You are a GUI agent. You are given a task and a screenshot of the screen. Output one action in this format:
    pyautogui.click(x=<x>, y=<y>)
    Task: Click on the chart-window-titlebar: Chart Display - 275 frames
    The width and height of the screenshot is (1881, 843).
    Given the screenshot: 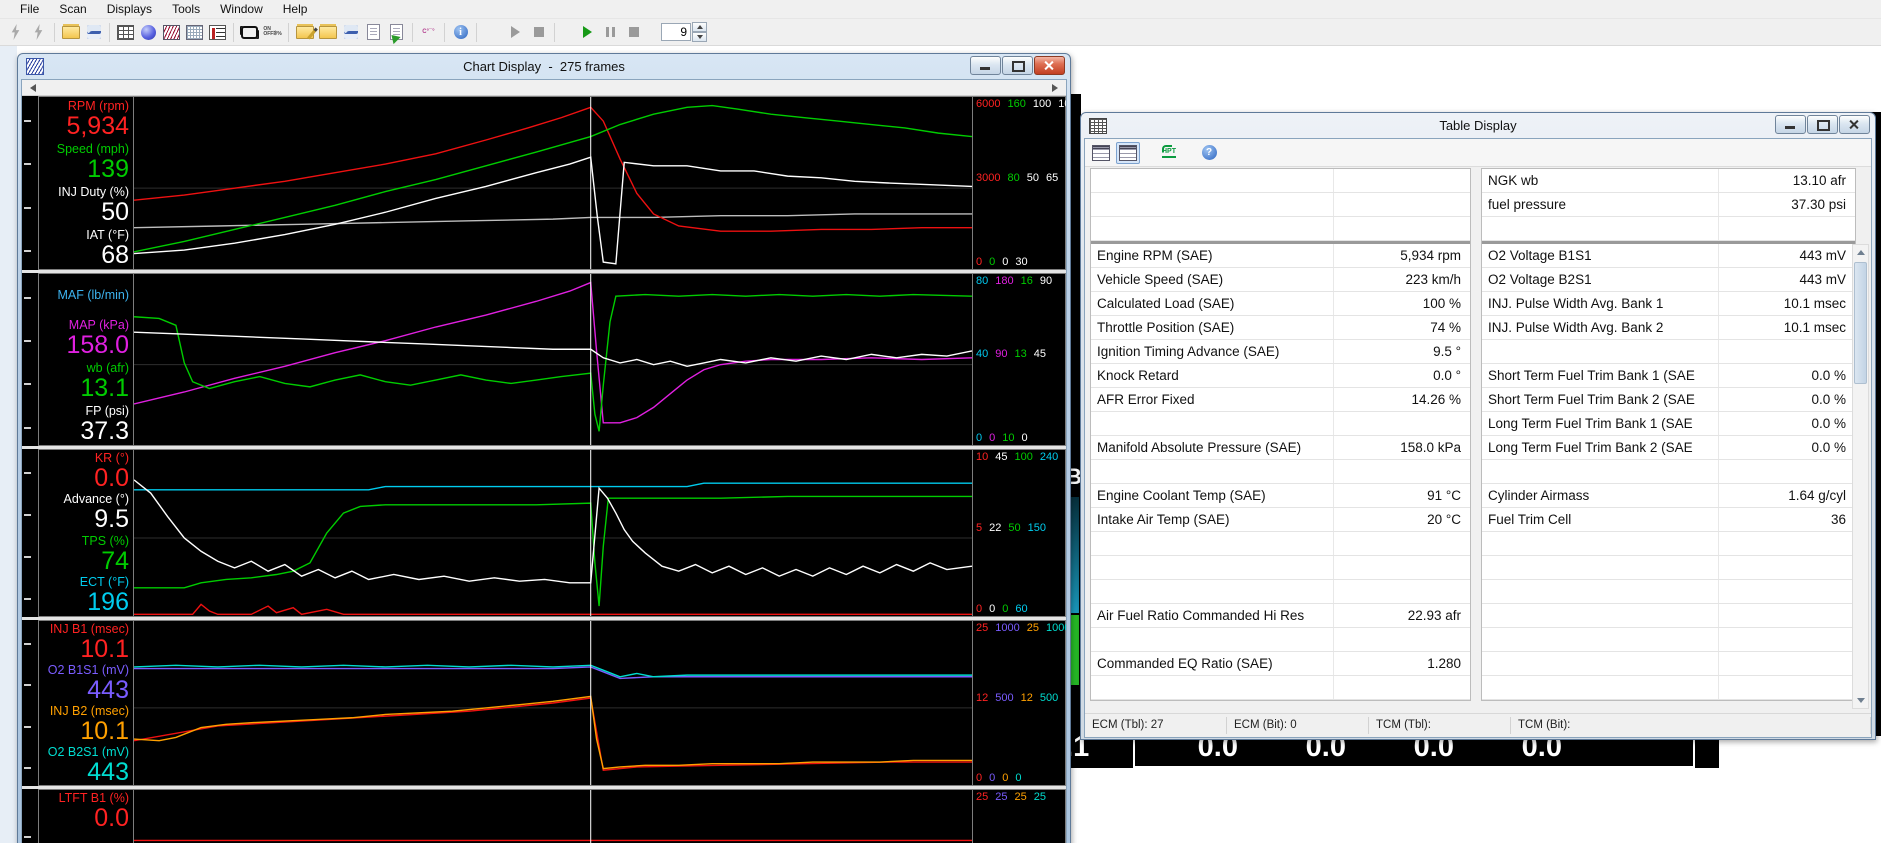 What is the action you would take?
    pyautogui.click(x=544, y=66)
    